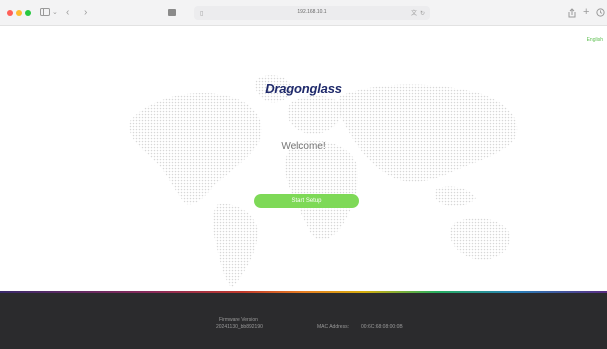 The height and width of the screenshot is (349, 607). Describe the element at coordinates (595, 40) in the screenshot. I see `language-selector: English` at that location.